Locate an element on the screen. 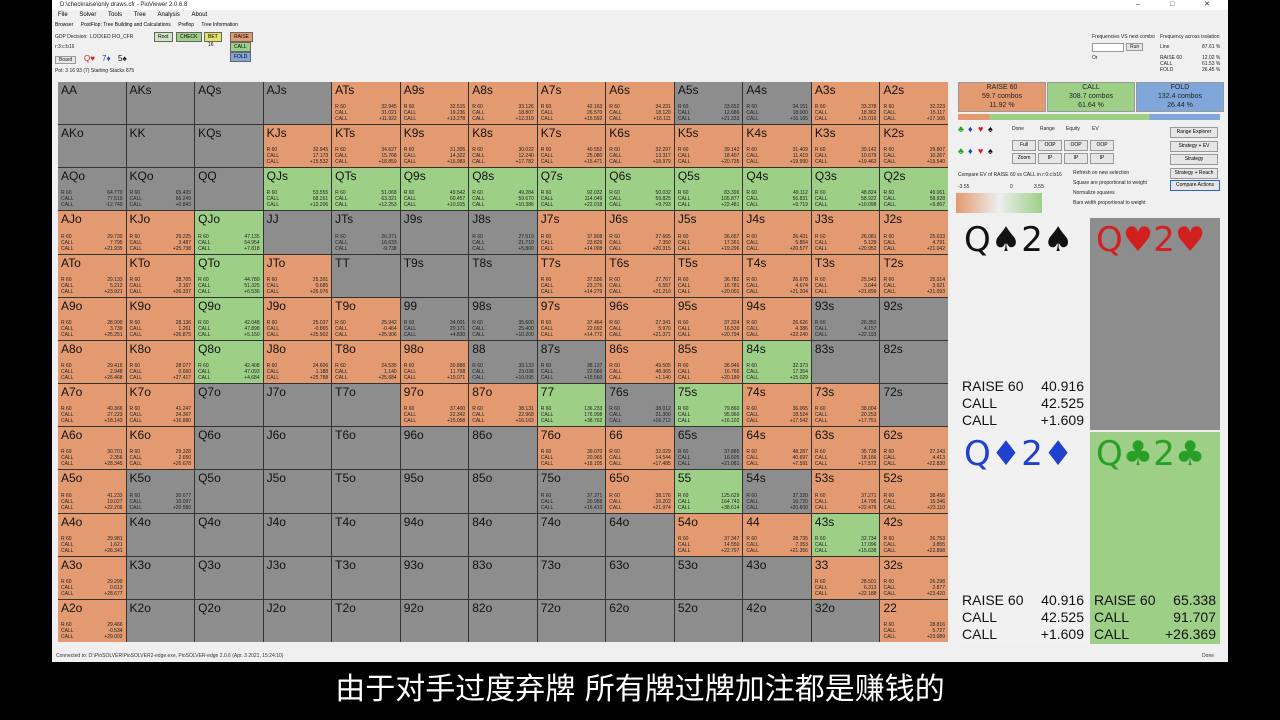  hand-cell: JTs R 60 26.371 CALL 16.633 CALL -9.738 is located at coordinates (366, 232).